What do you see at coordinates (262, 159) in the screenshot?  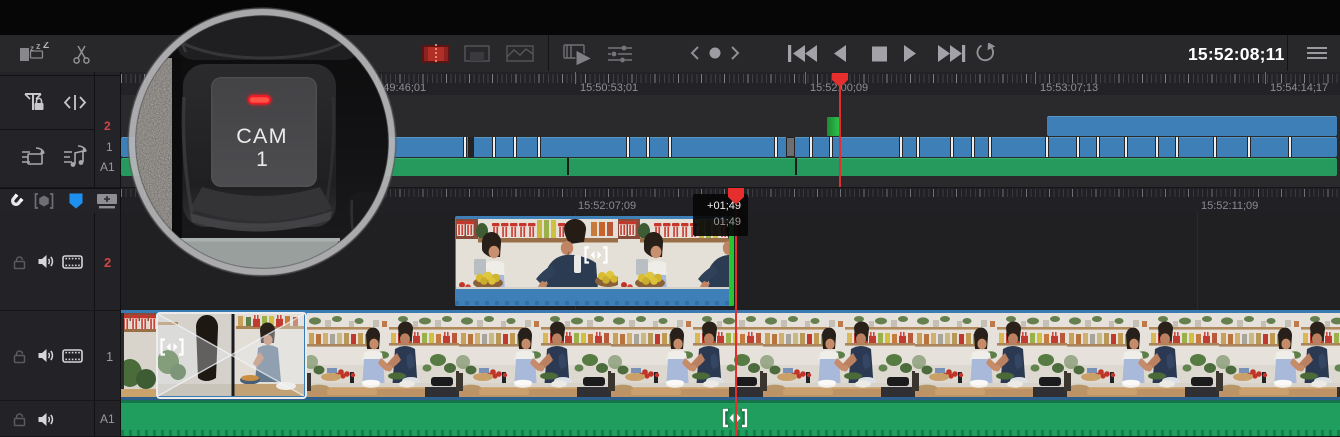 I see `svg-text: 1` at bounding box center [262, 159].